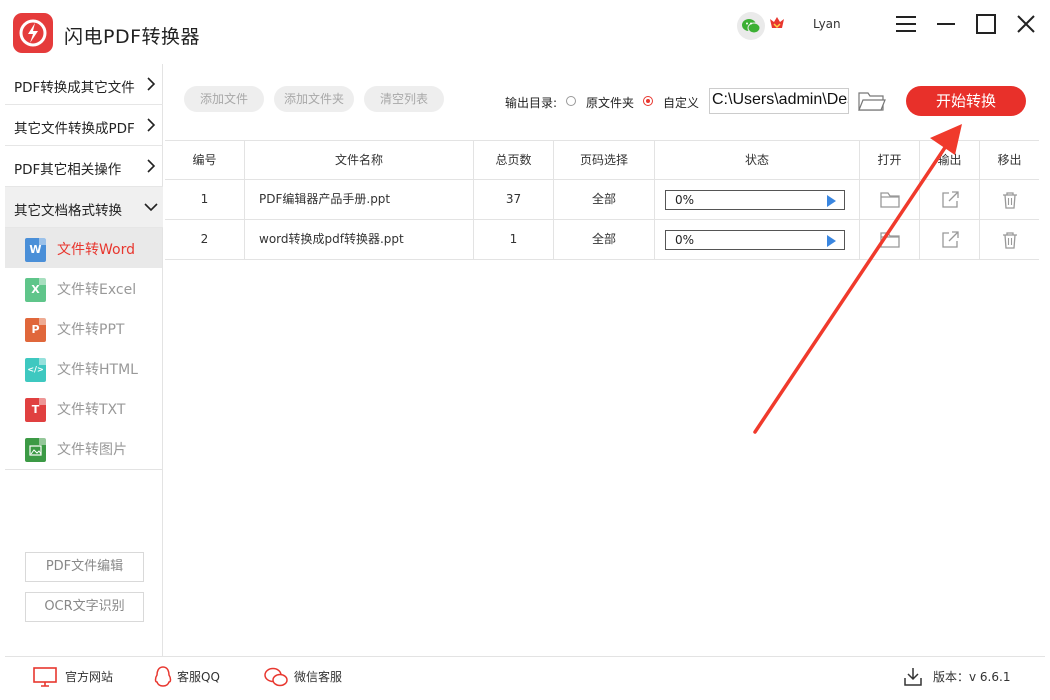 This screenshot has height=700, width=1050. I want to click on version-info: 版本：v 6.6.1, so click(963, 677).